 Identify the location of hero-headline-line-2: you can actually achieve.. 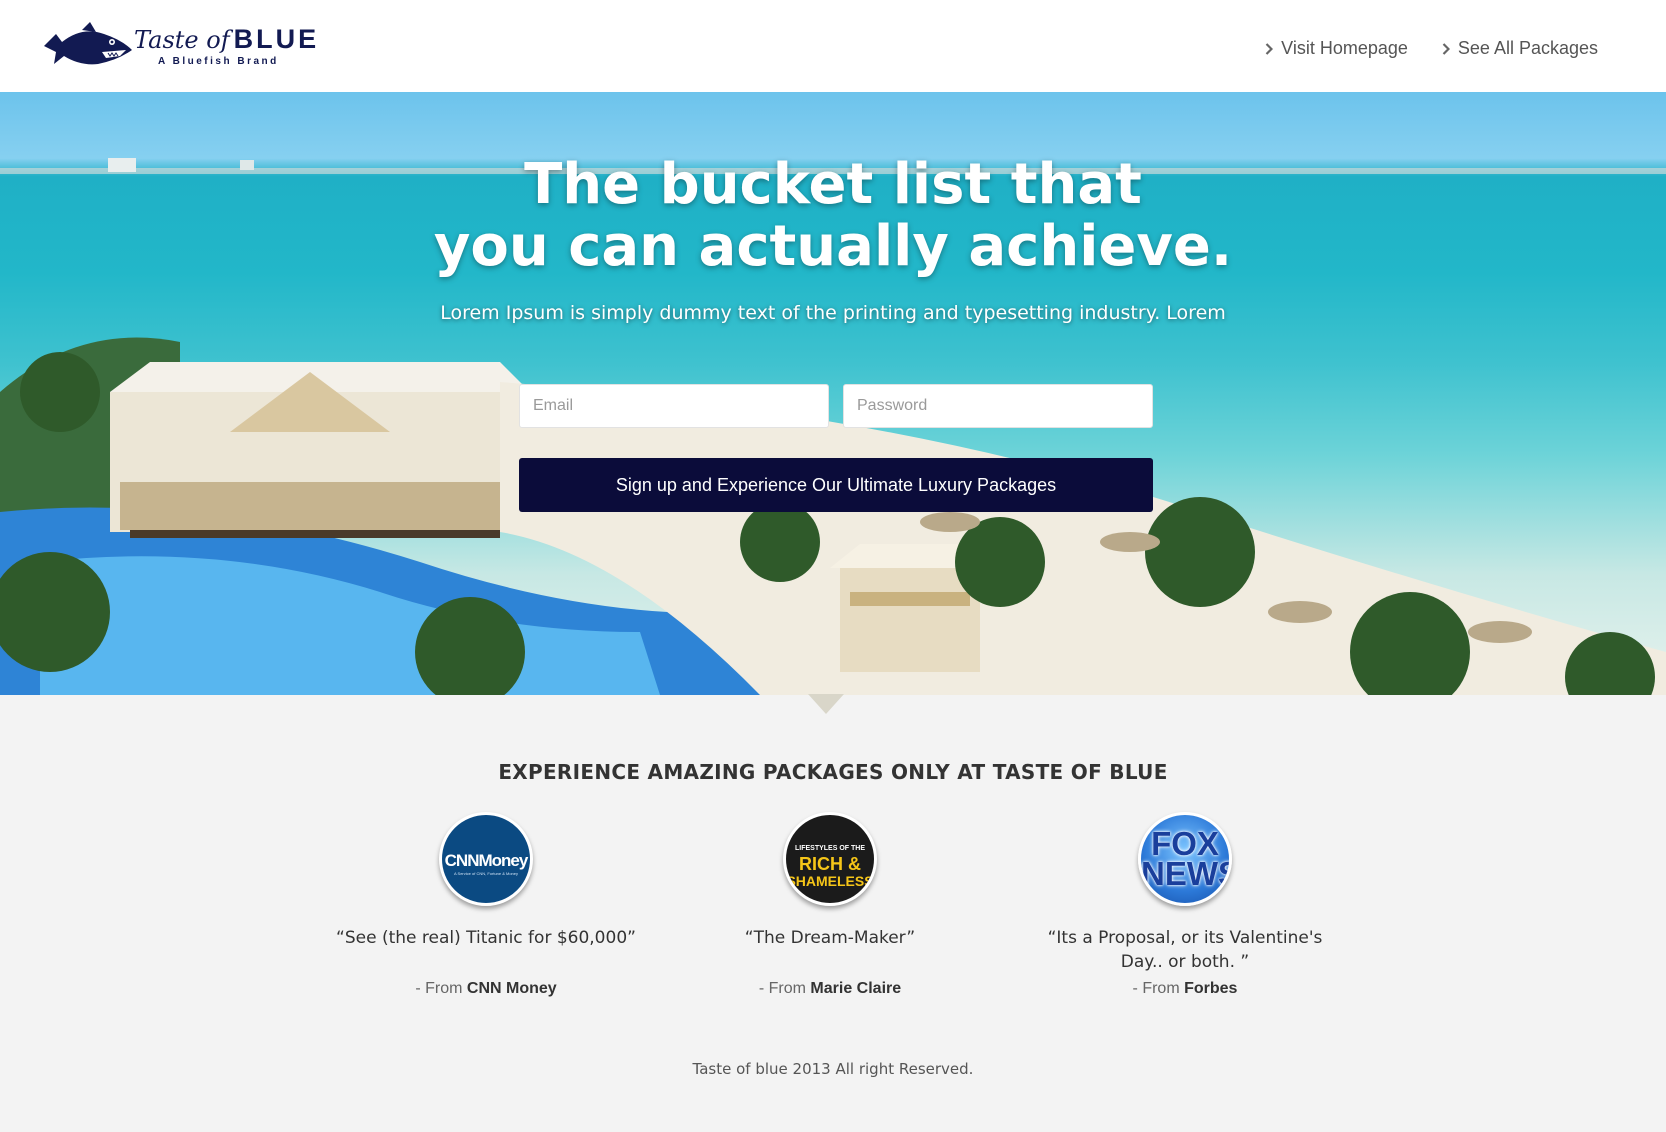
(833, 246).